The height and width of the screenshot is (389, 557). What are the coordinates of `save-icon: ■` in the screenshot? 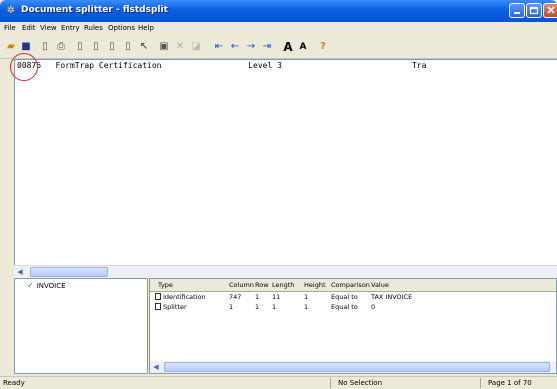 It's located at (26, 47).